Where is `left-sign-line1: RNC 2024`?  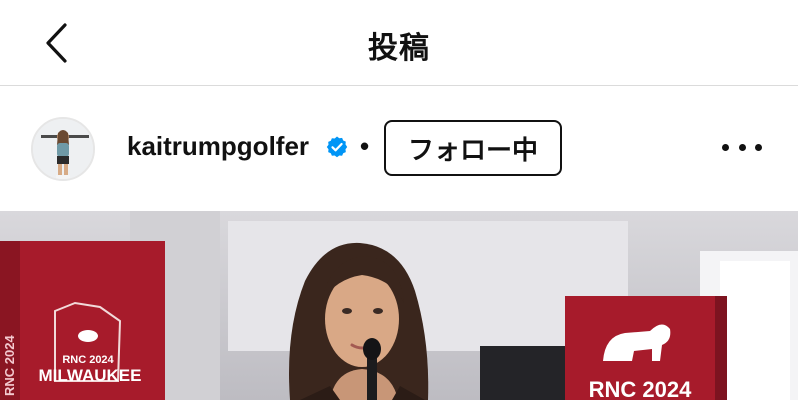 left-sign-line1: RNC 2024 is located at coordinates (88, 360).